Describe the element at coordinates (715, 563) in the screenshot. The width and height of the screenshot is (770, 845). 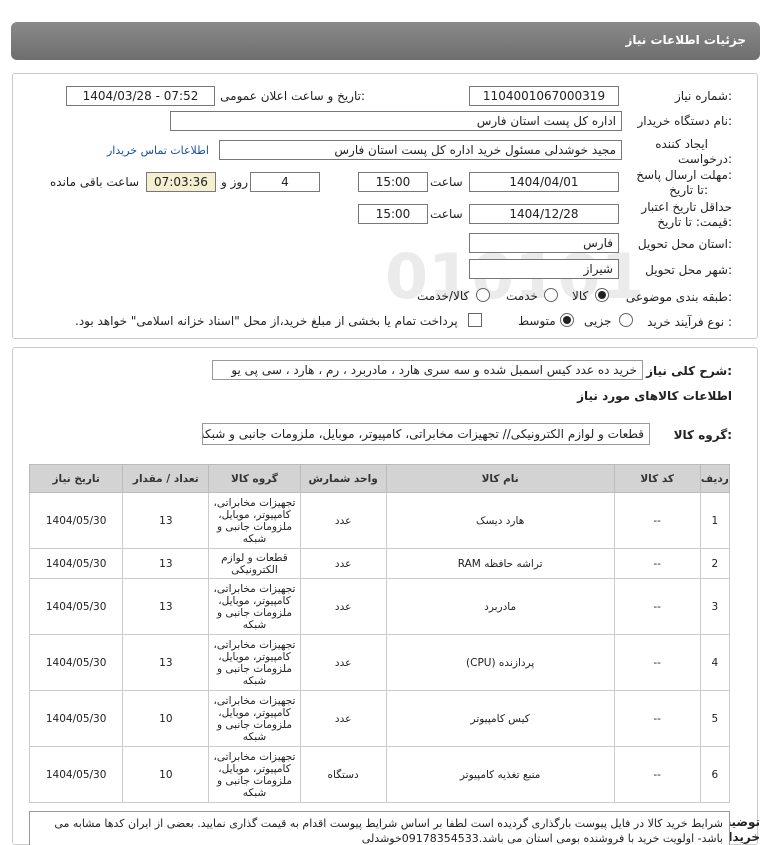
I see `cell-row: 2` at that location.